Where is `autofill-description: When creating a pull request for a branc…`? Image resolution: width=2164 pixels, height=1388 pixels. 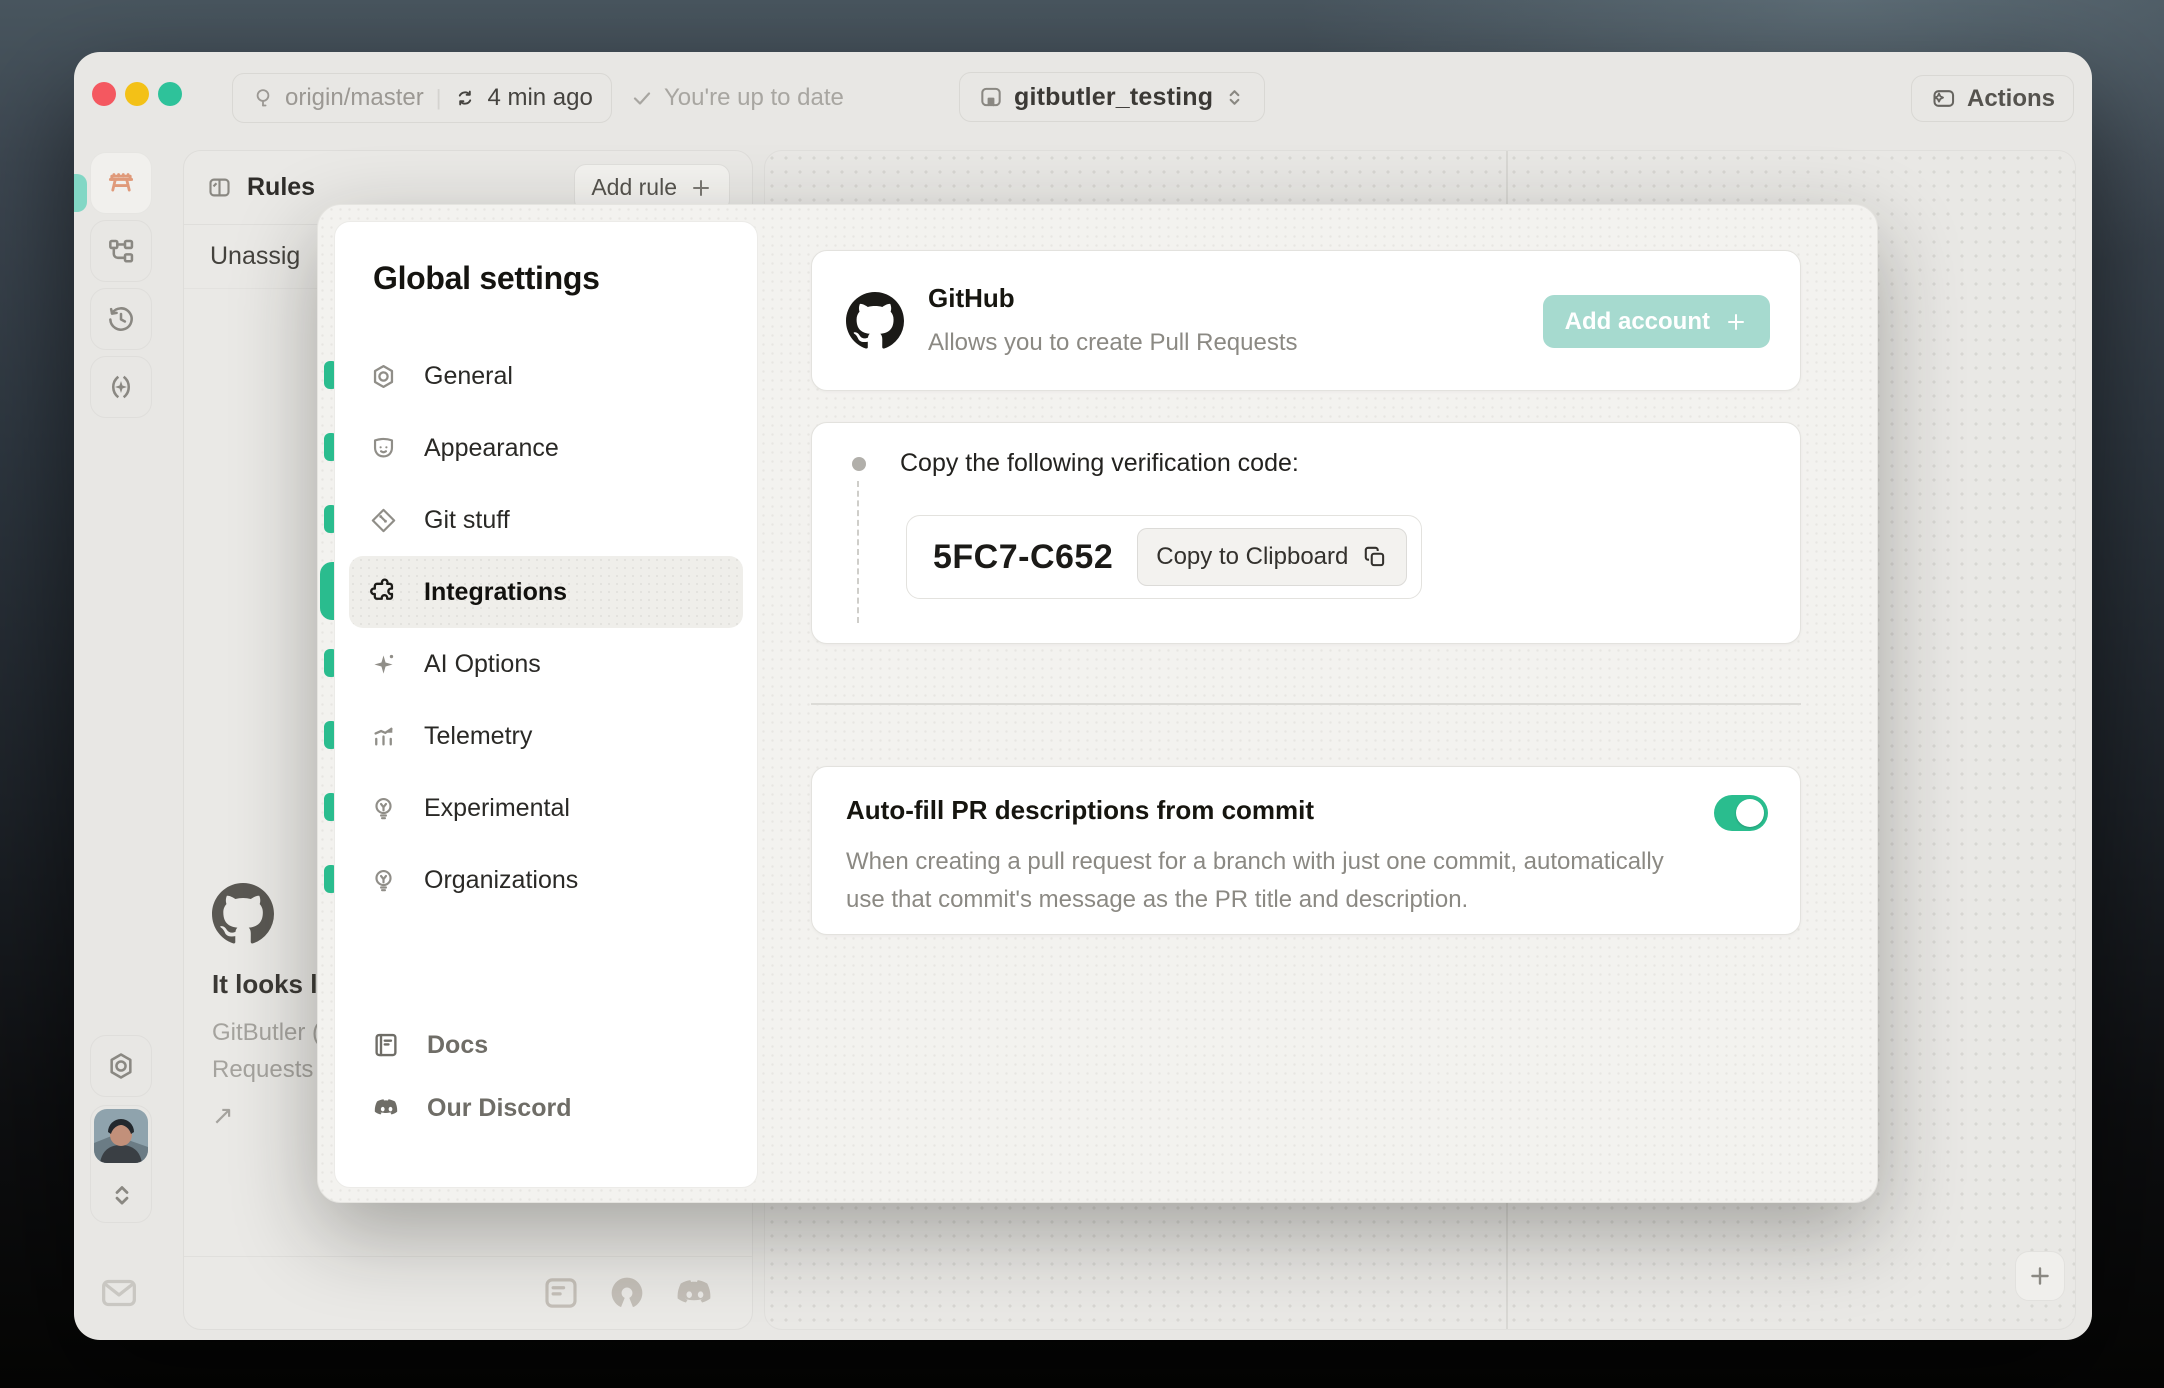
autofill-description: When creating a pull request for a branc… is located at coordinates (1255, 880).